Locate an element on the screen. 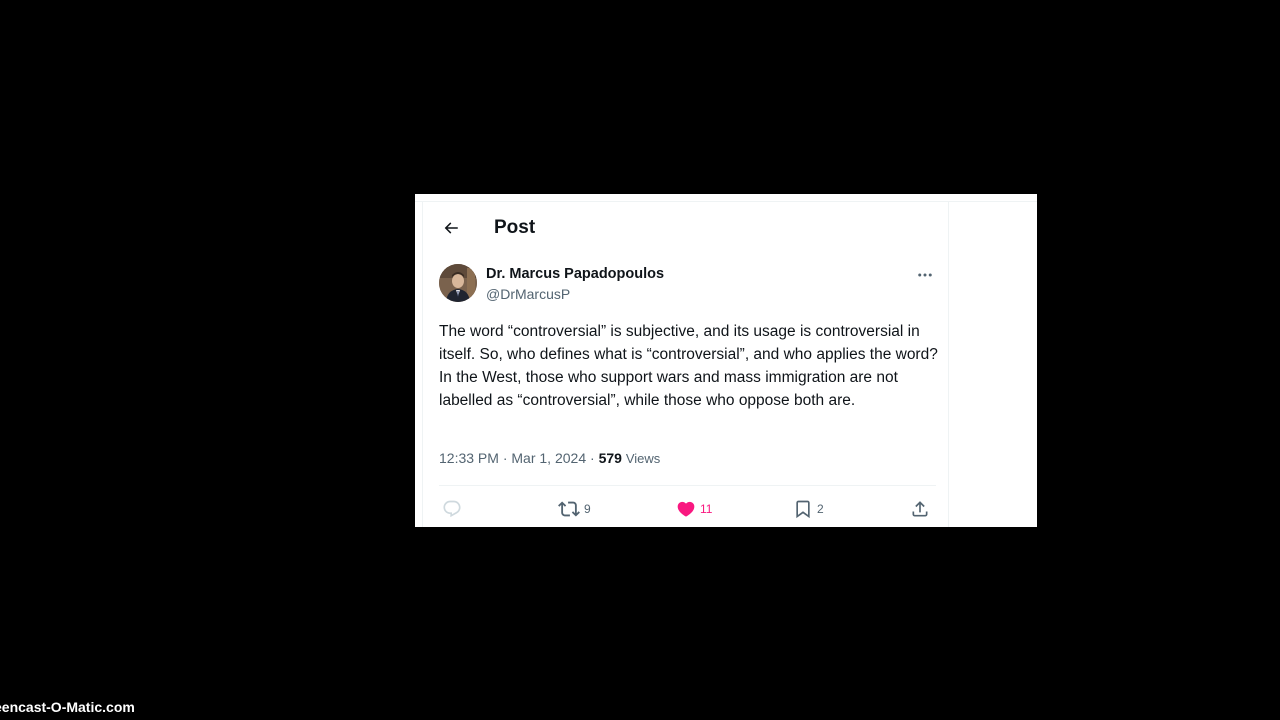 The image size is (1280, 720). more-horizontal-icon is located at coordinates (925, 275).